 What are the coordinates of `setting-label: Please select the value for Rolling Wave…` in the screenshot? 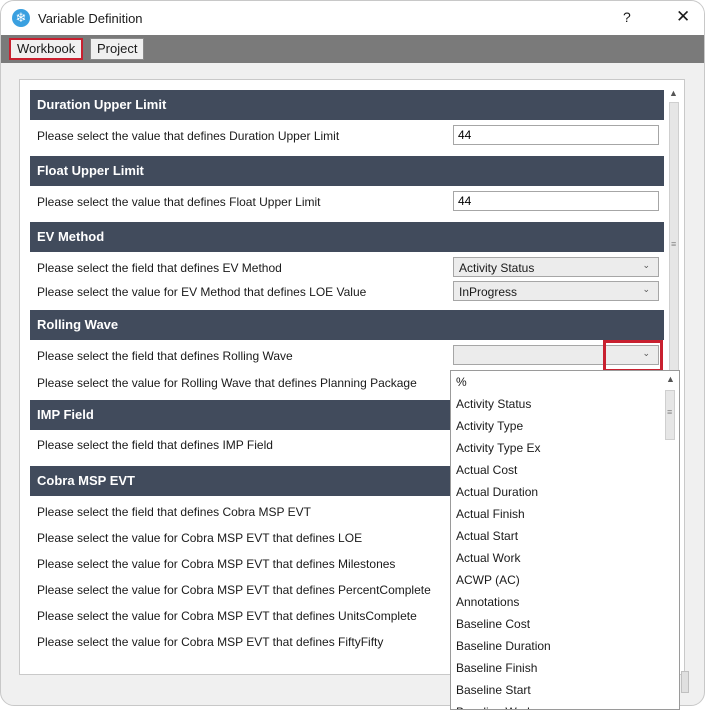 It's located at (227, 383).